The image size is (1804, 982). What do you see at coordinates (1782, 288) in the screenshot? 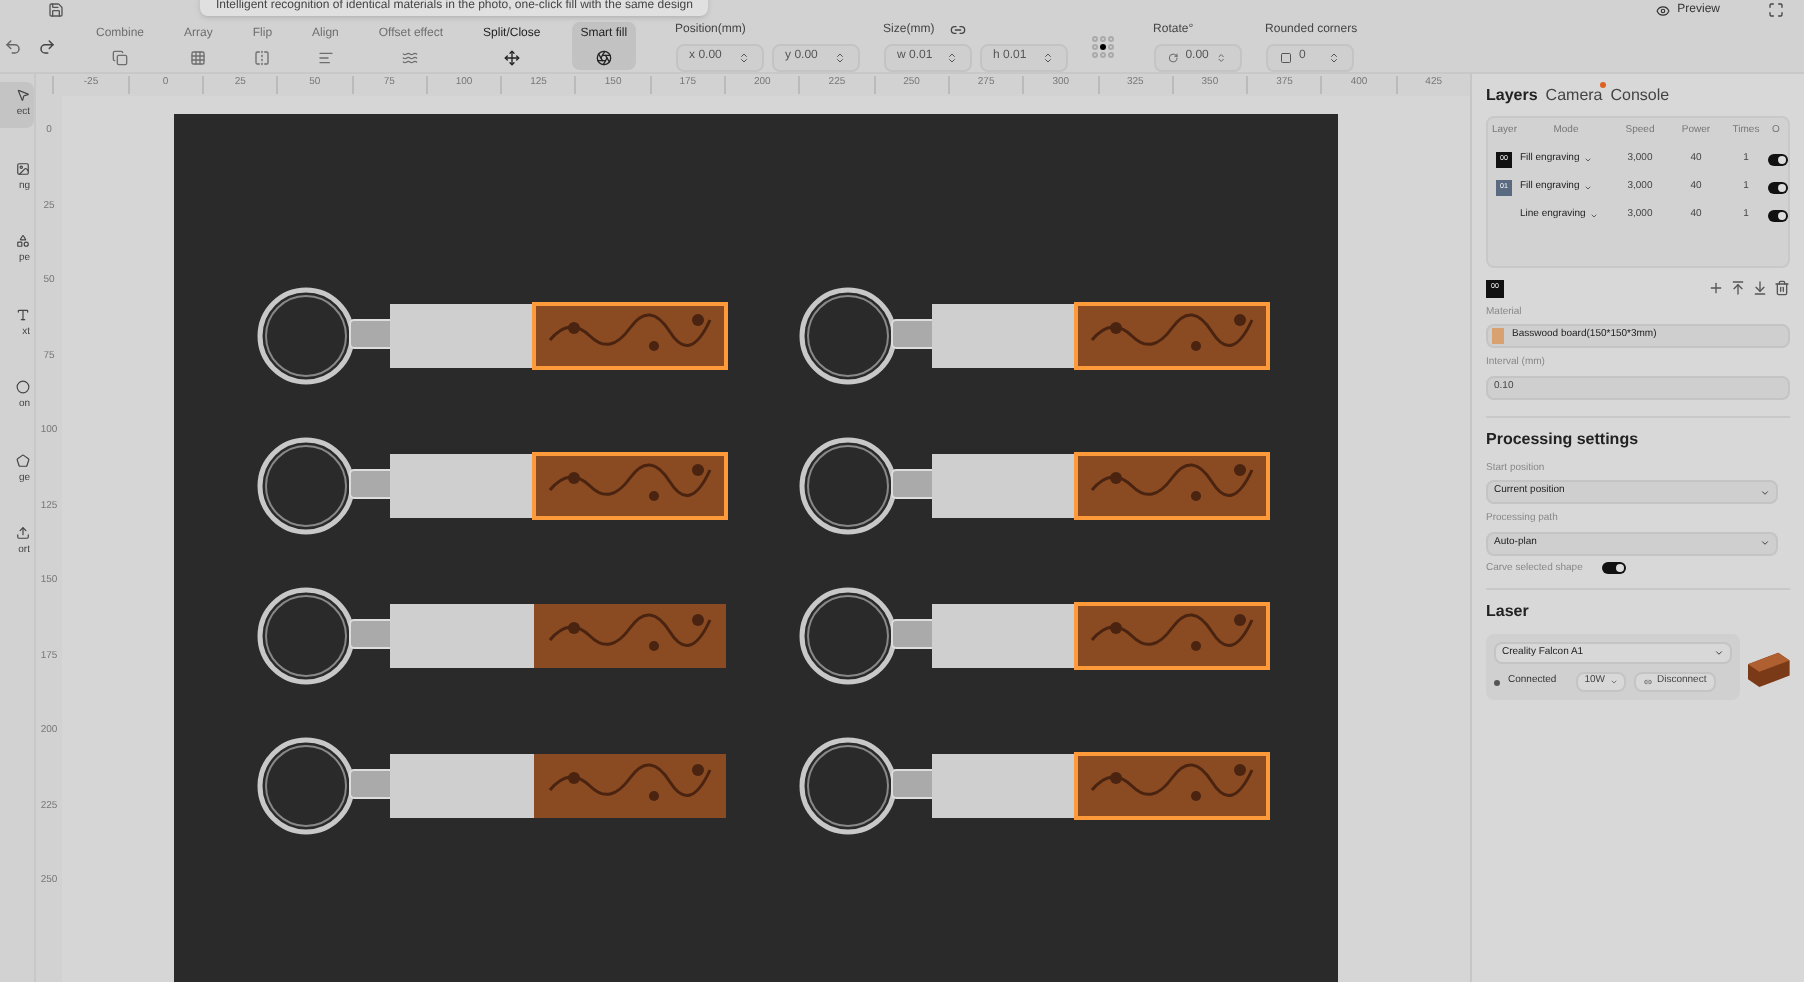
I see `delete-icon` at bounding box center [1782, 288].